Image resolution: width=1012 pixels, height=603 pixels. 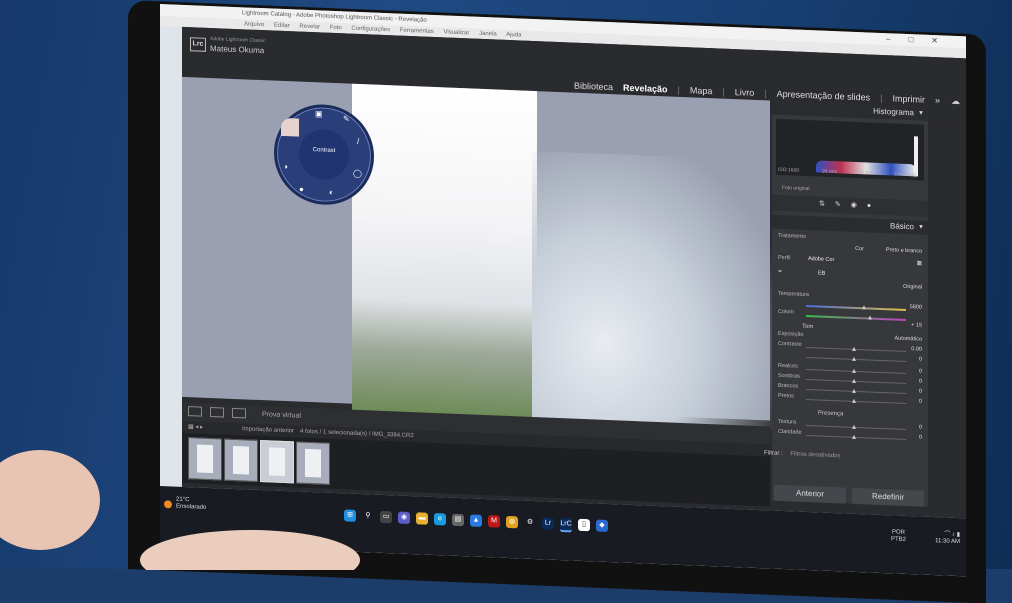 I want to click on module-imprimir: Imprimir, so click(x=908, y=98).